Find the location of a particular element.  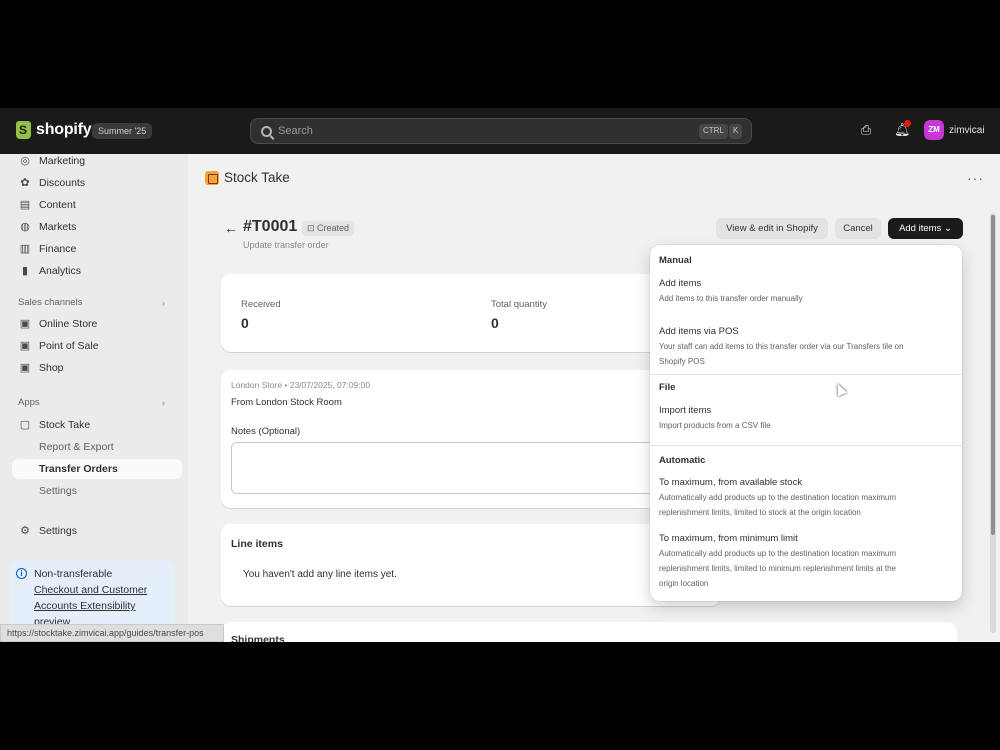

sidebar-item-label: Online Store is located at coordinates (68, 324).